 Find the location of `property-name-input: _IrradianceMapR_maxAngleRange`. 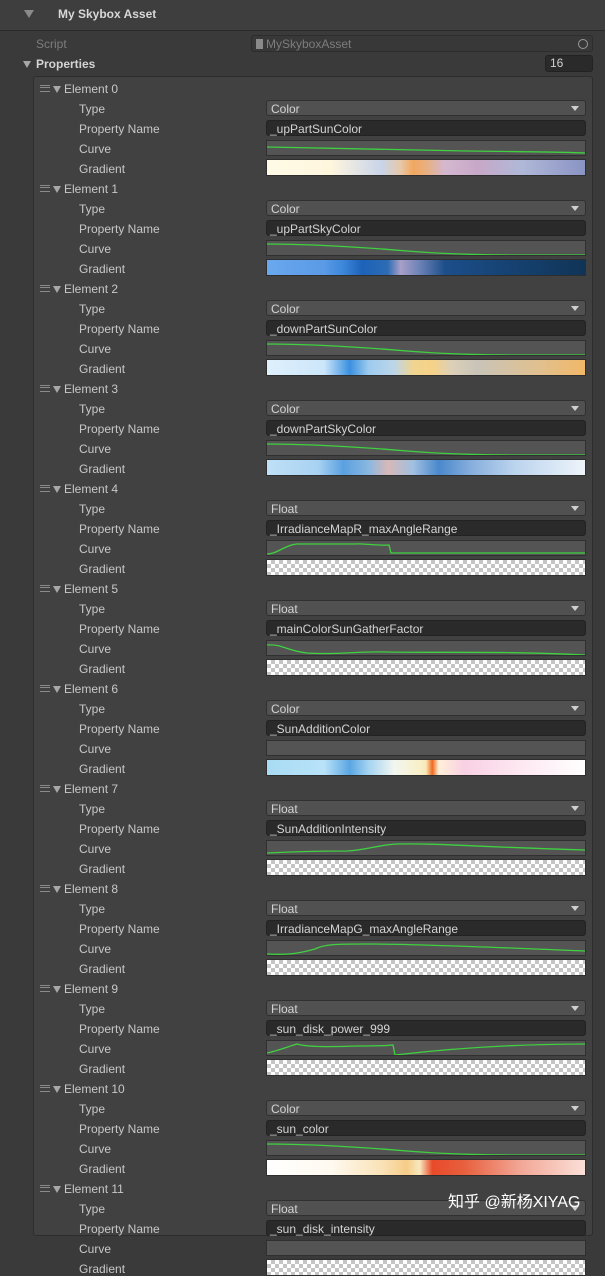

property-name-input: _IrradianceMapR_maxAngleRange is located at coordinates (426, 528).